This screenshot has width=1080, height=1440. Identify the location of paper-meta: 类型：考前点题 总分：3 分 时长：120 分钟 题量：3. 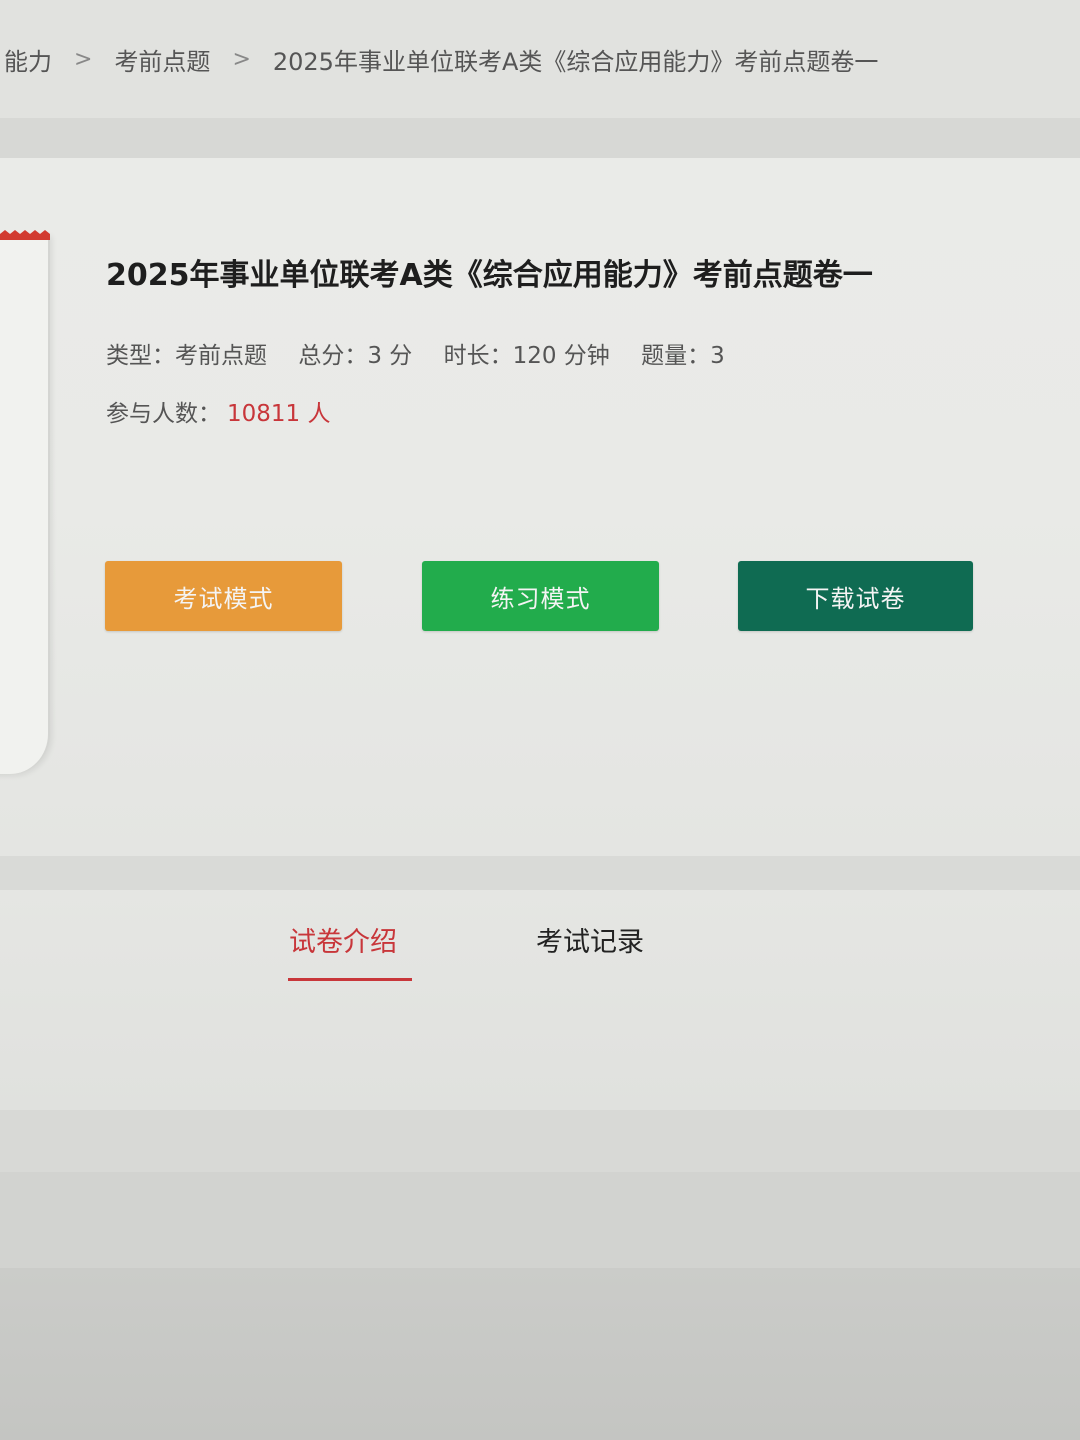
(427, 353).